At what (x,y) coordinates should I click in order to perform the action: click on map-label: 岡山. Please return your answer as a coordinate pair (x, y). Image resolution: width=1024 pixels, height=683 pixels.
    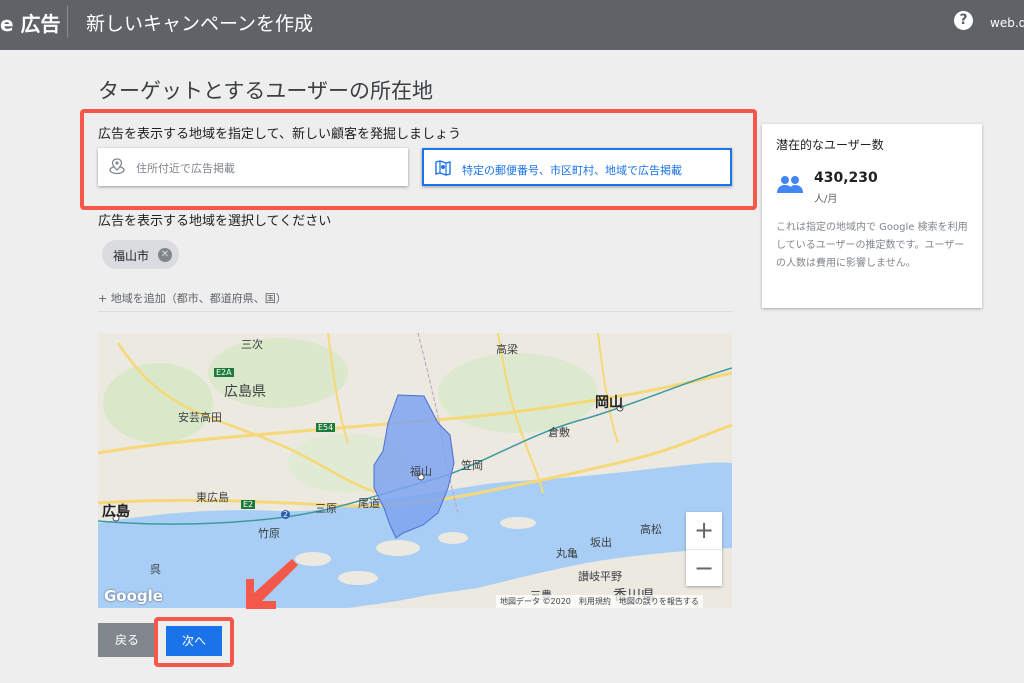
    Looking at the image, I should click on (609, 403).